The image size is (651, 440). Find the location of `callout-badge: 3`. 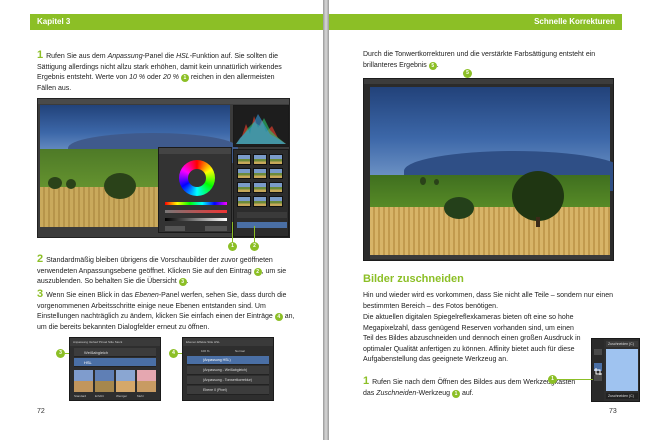

callout-badge: 3 is located at coordinates (182, 282).